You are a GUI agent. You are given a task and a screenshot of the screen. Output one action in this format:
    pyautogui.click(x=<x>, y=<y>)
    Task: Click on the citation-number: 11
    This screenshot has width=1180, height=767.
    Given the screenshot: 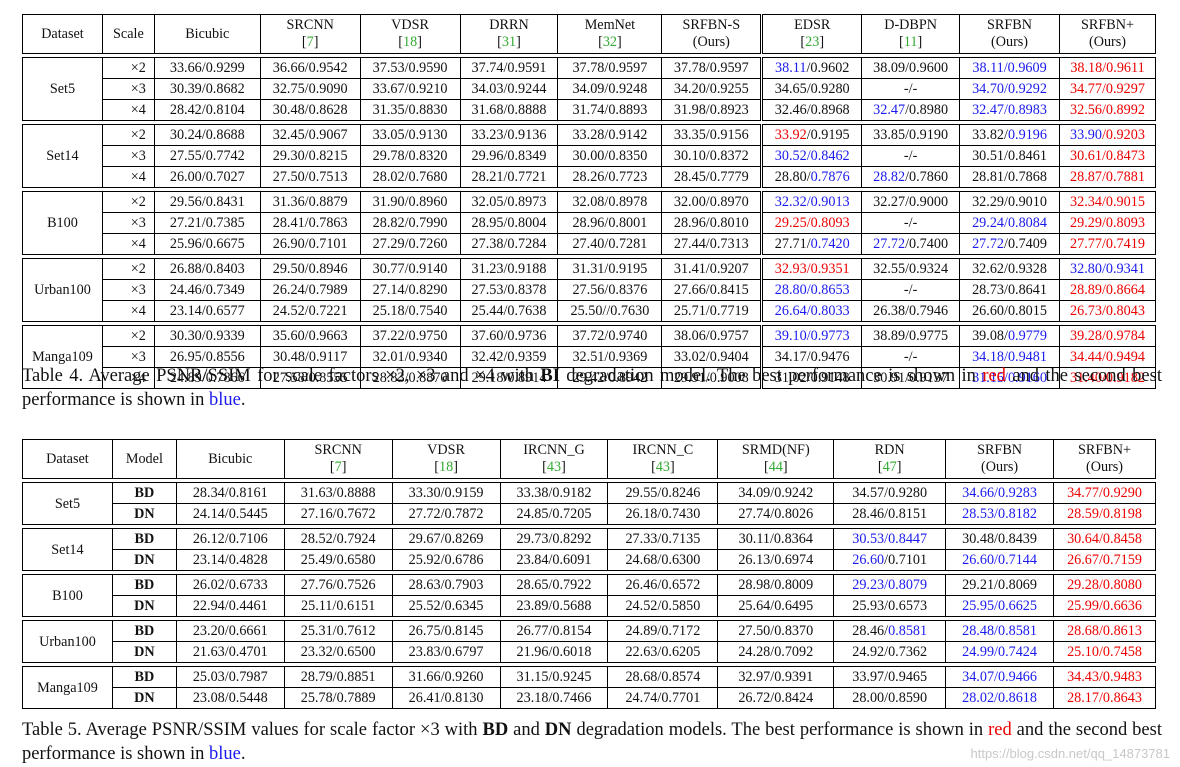 What is the action you would take?
    pyautogui.click(x=910, y=42)
    